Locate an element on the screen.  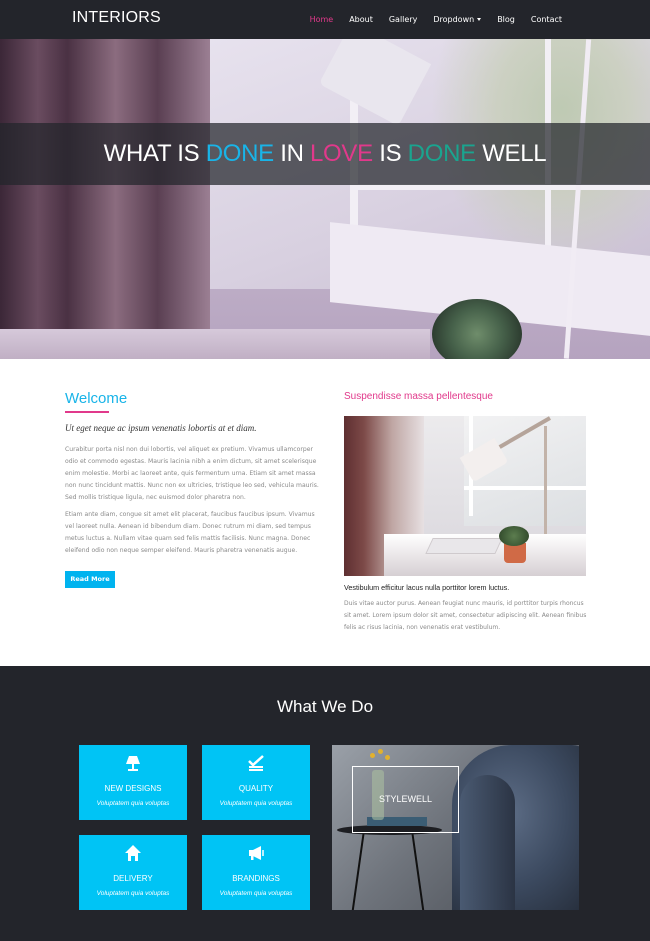
caret-down-icon is located at coordinates (479, 19).